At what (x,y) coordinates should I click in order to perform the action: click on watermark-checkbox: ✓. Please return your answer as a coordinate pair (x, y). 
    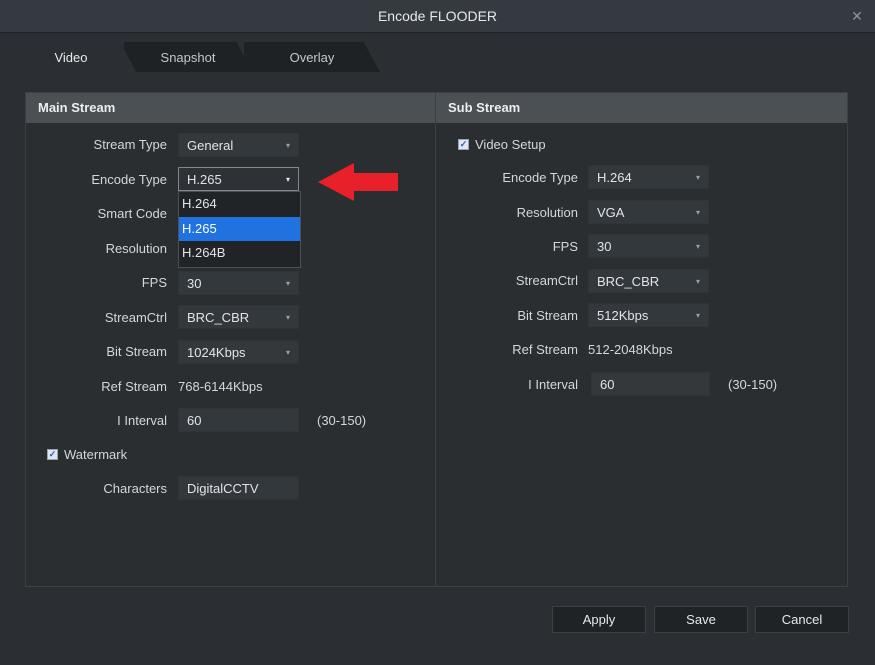
    Looking at the image, I should click on (52, 454).